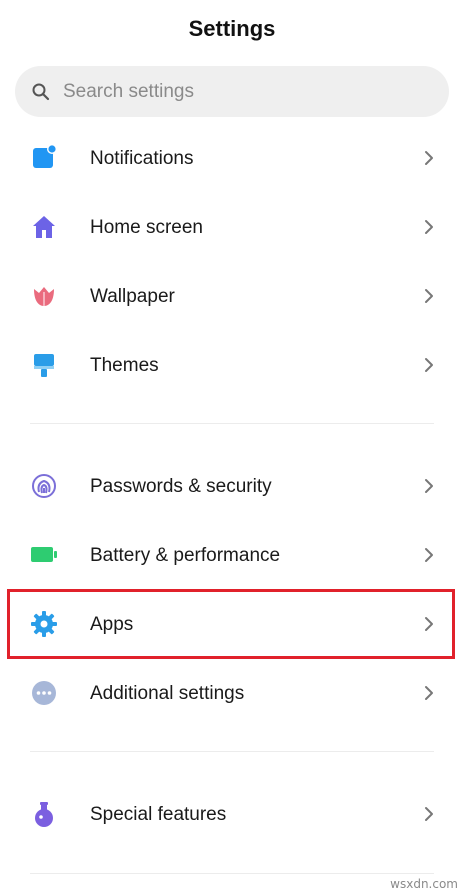  Describe the element at coordinates (181, 486) in the screenshot. I see `settings-item-label: Passwords & security` at that location.